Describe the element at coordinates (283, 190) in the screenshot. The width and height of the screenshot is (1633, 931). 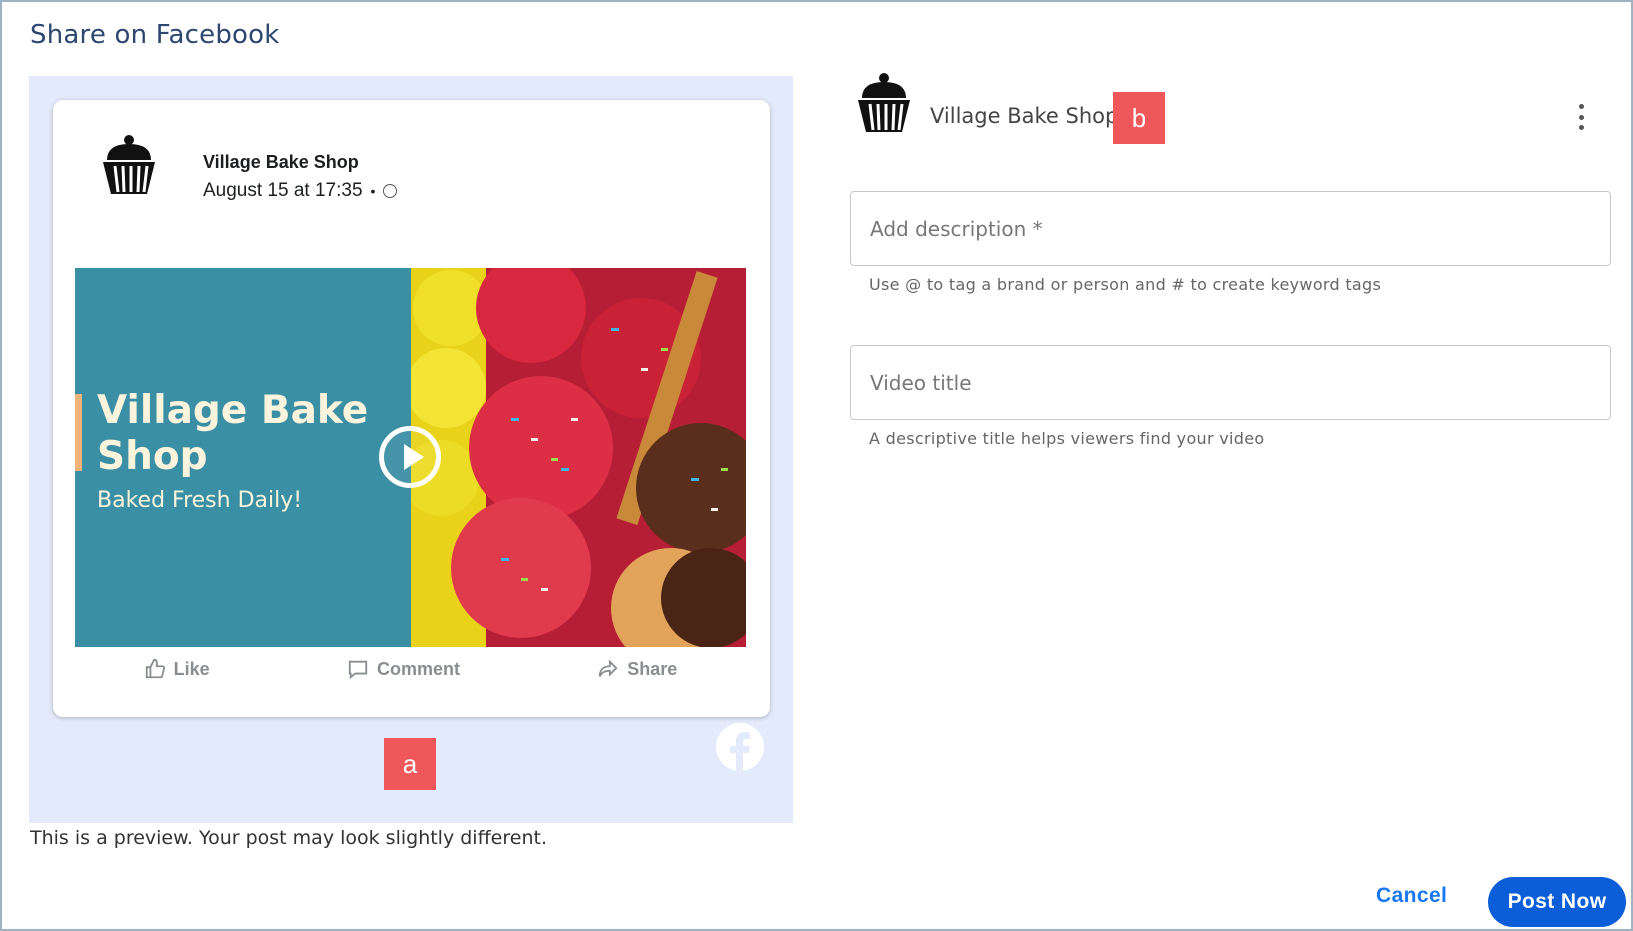
I see `post-timestamp: August 15 at 17:35` at that location.